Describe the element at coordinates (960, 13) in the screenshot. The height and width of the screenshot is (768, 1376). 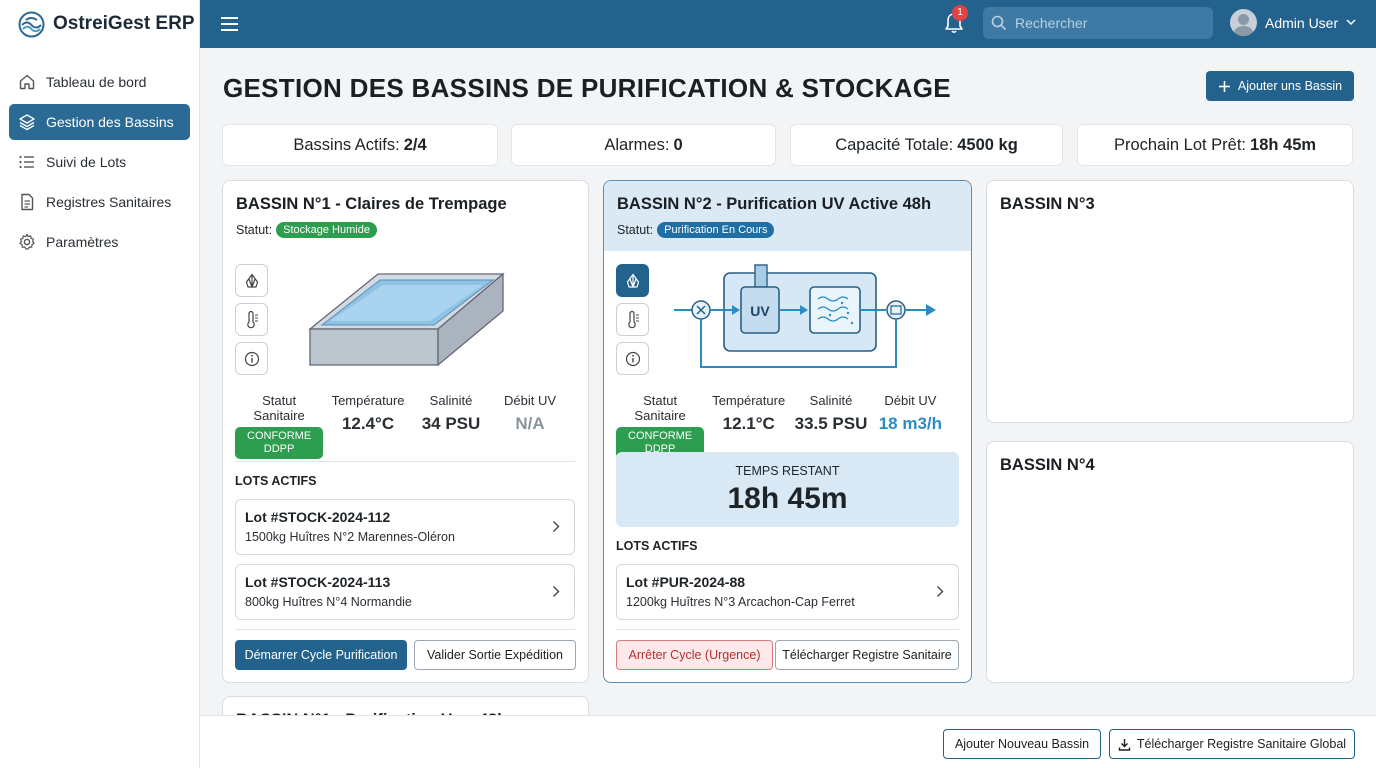
I see `notification-badge: 1` at that location.